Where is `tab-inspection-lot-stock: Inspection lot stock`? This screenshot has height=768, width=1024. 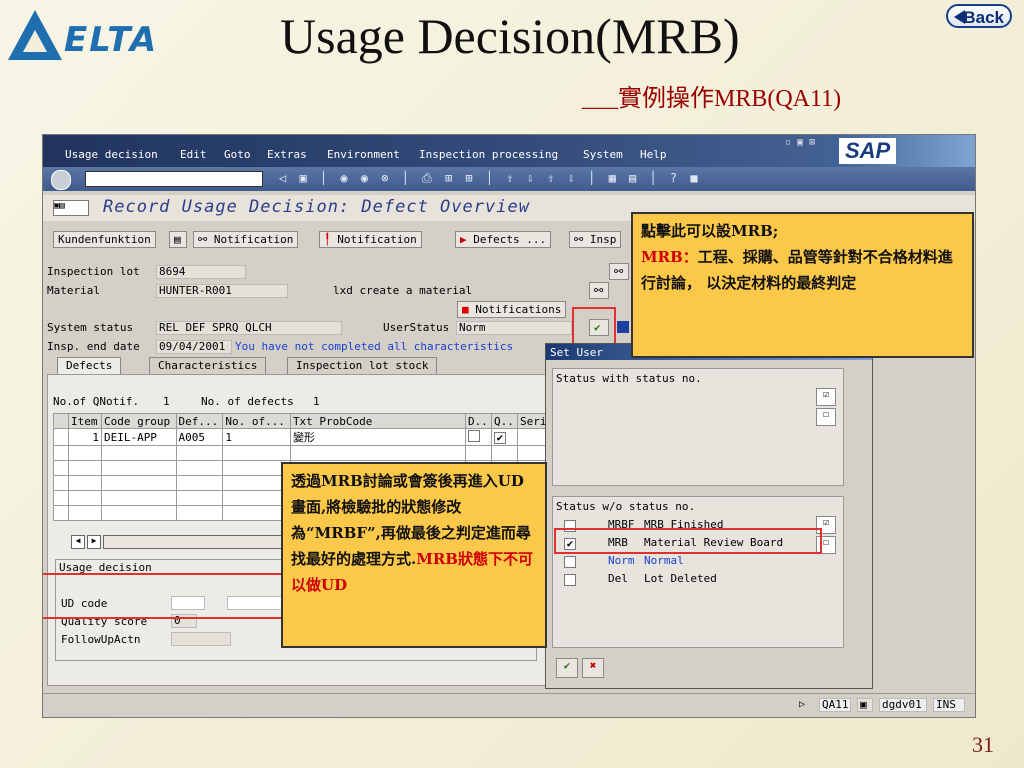
tab-inspection-lot-stock: Inspection lot stock is located at coordinates (362, 365).